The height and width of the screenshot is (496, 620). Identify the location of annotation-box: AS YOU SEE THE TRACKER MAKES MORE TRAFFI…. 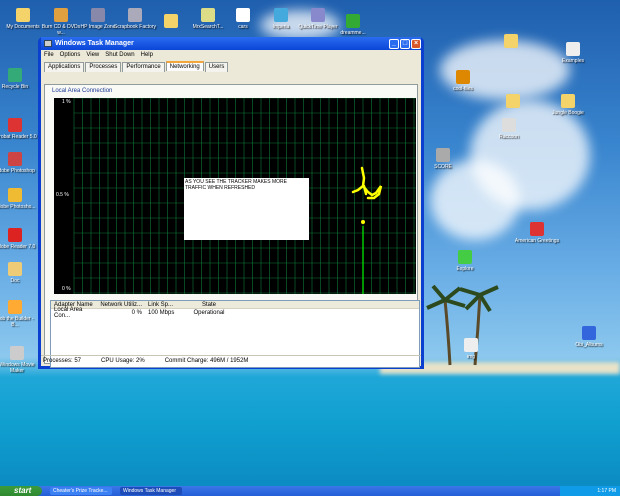
(246, 209).